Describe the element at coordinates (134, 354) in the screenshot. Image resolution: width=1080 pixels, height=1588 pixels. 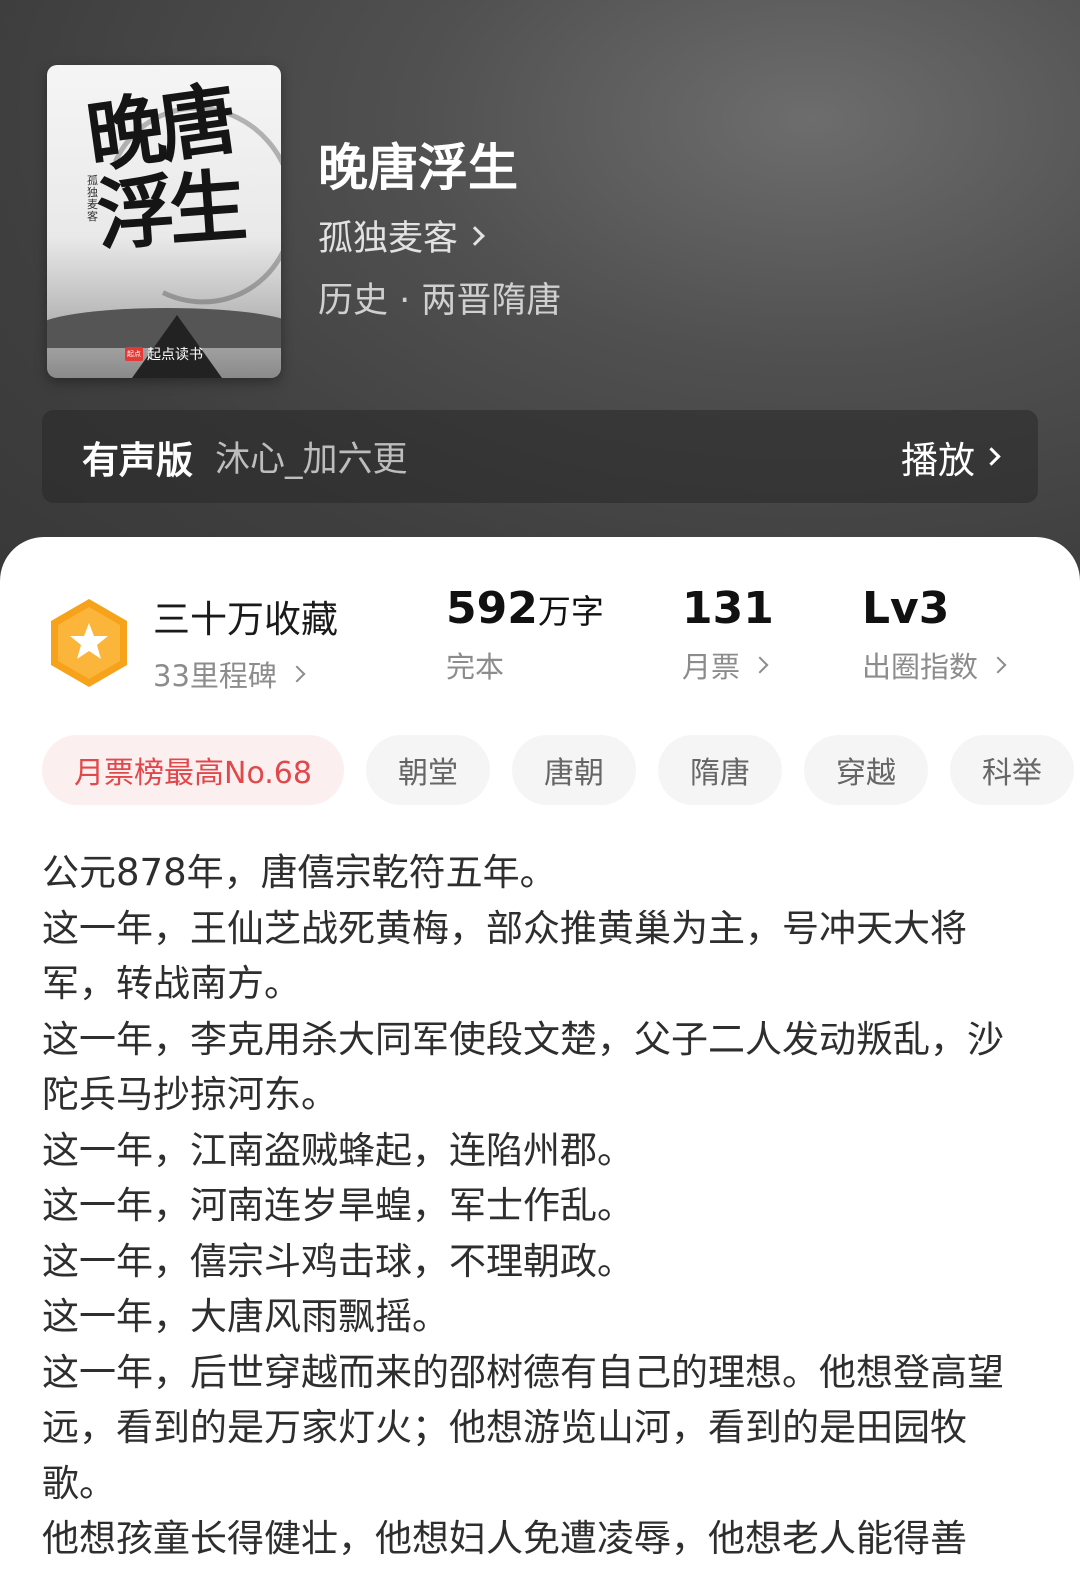
I see `publisher-logo-icon: 起点` at that location.